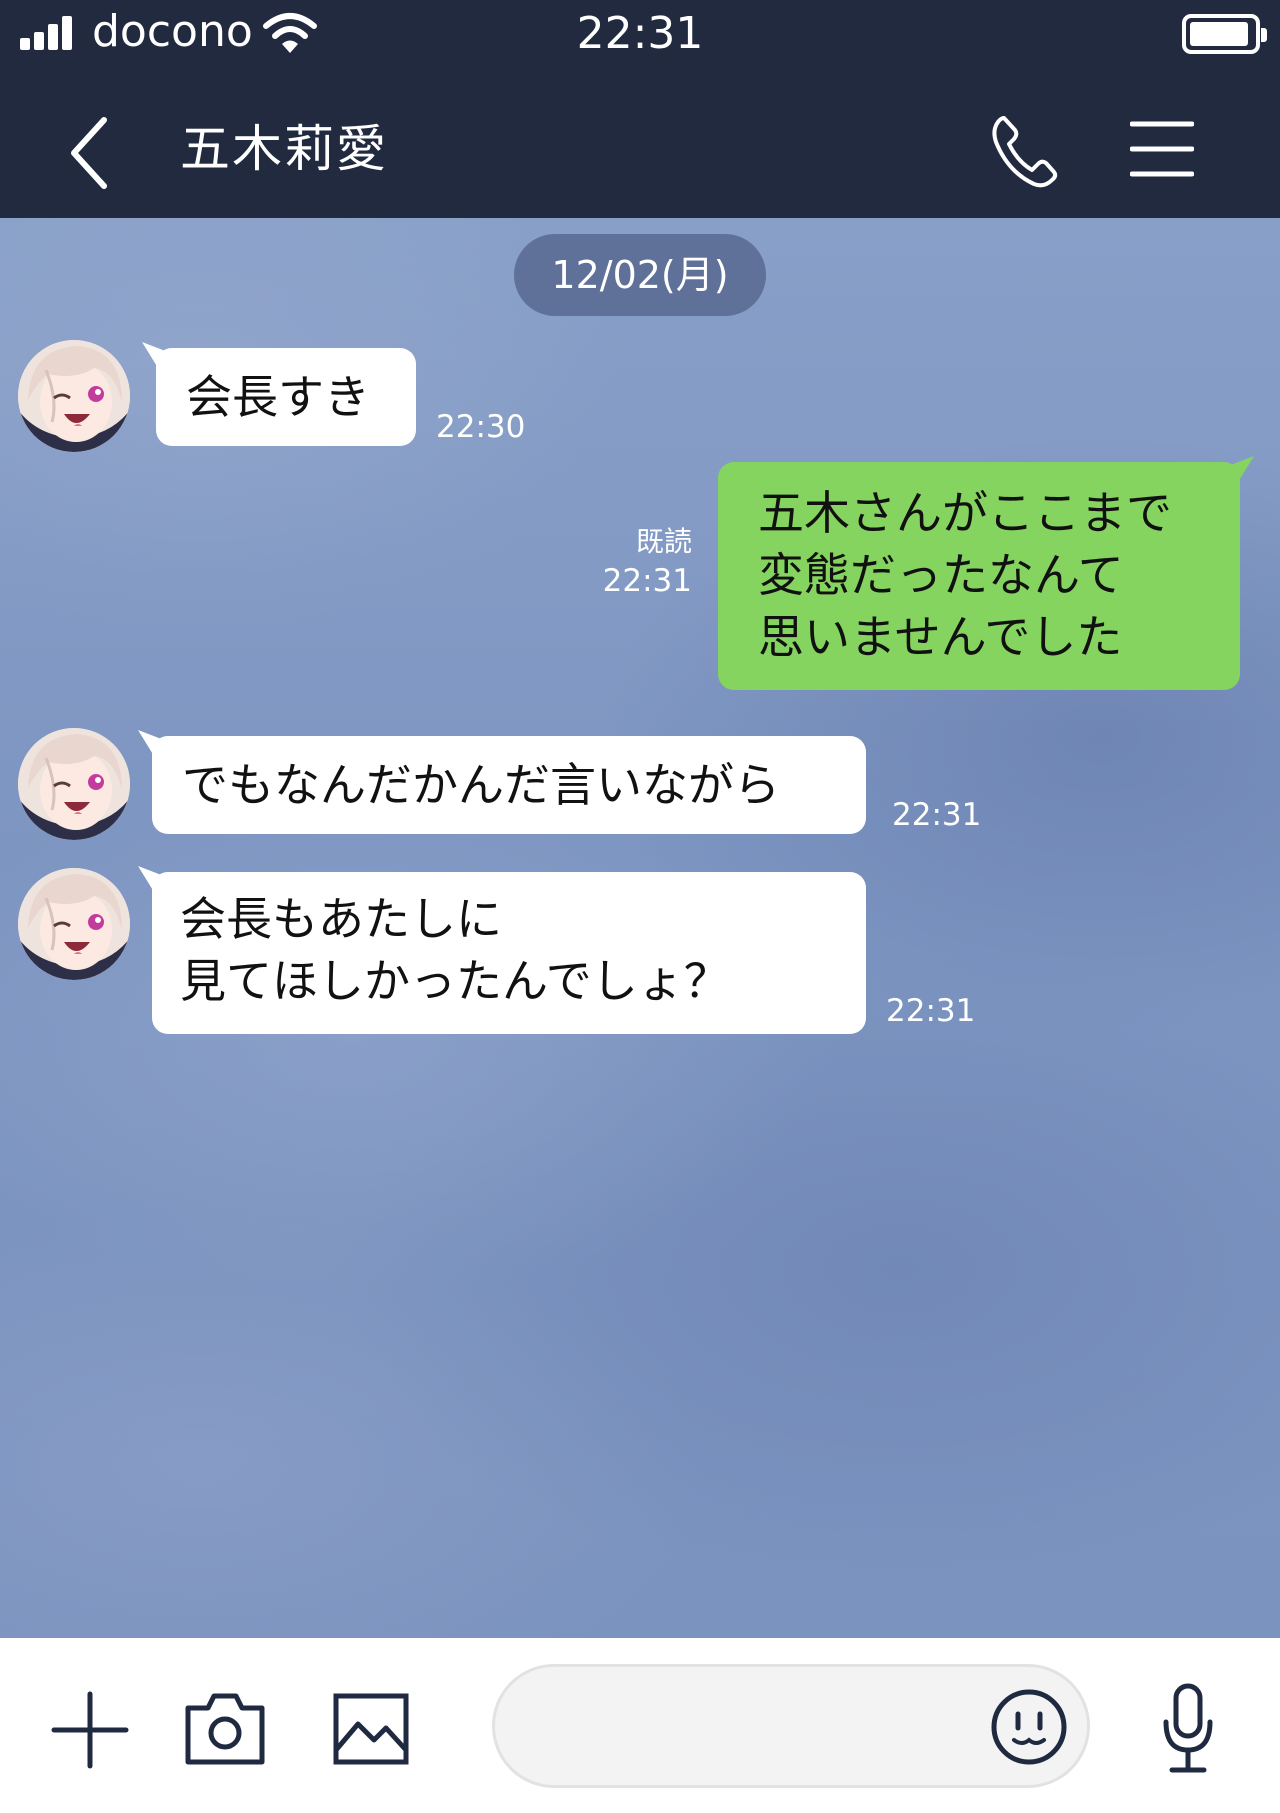  I want to click on message-timestamp: 22:30, so click(481, 427).